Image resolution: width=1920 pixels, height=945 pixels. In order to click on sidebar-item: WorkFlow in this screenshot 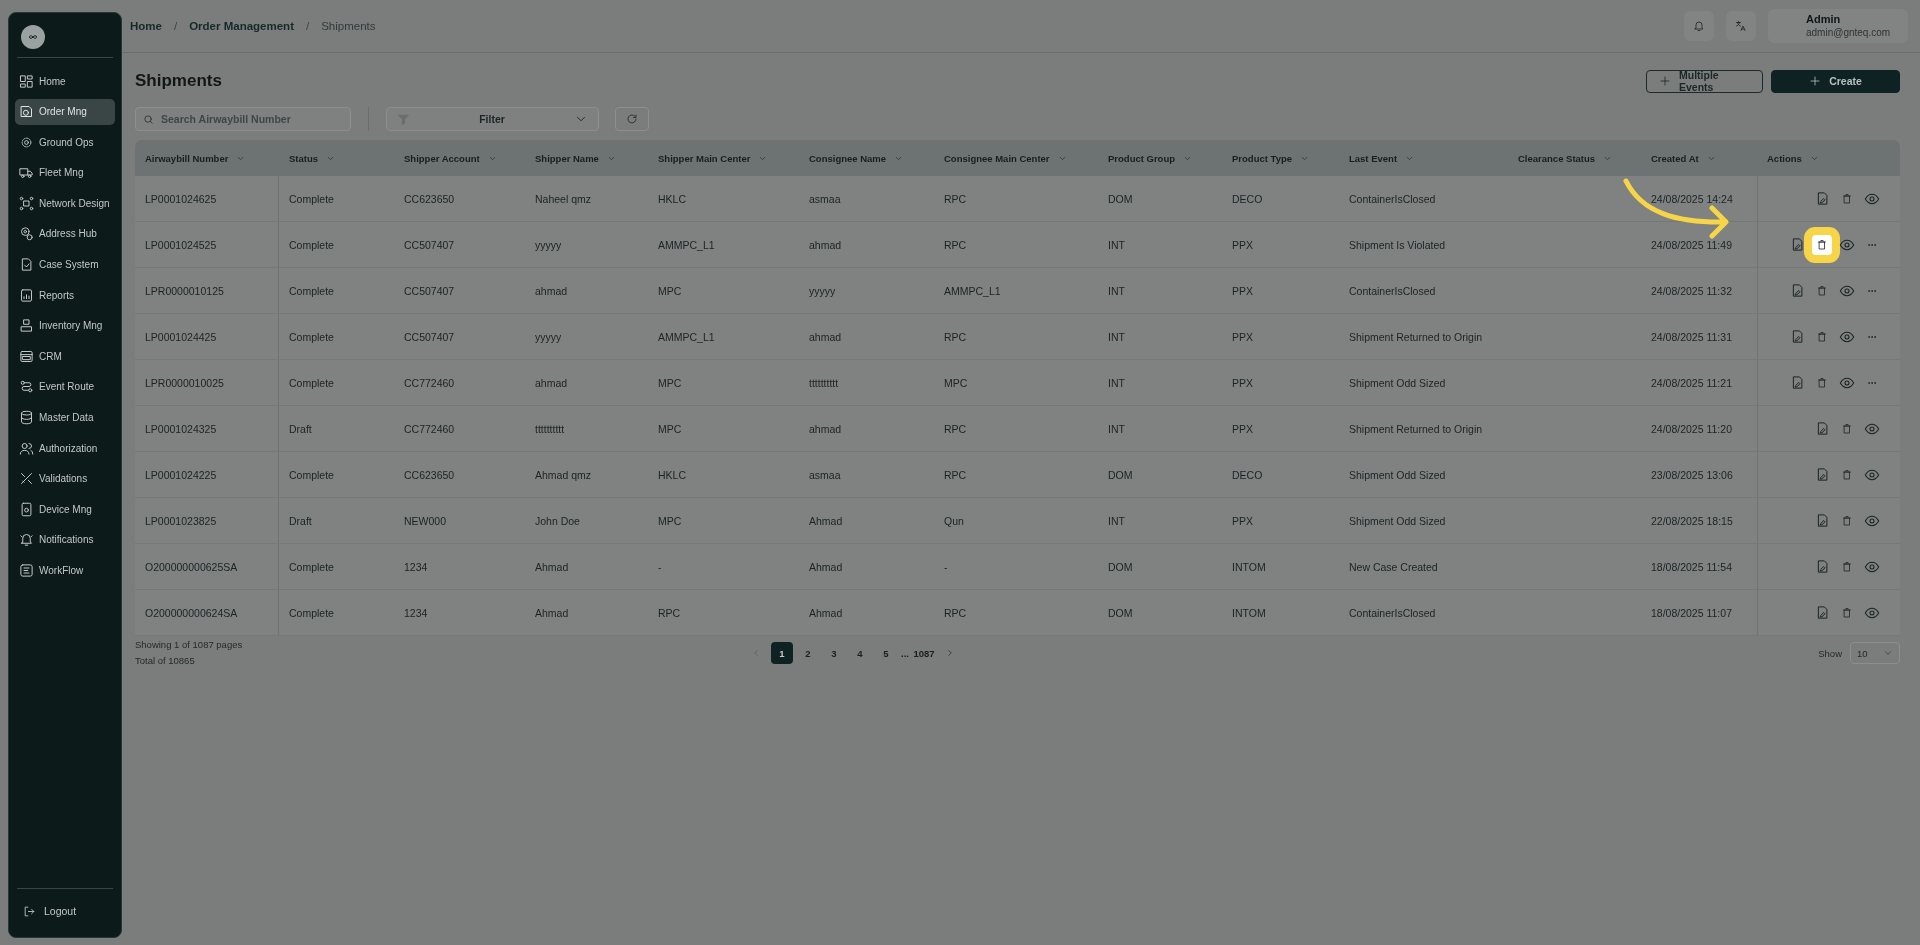, I will do `click(65, 570)`.